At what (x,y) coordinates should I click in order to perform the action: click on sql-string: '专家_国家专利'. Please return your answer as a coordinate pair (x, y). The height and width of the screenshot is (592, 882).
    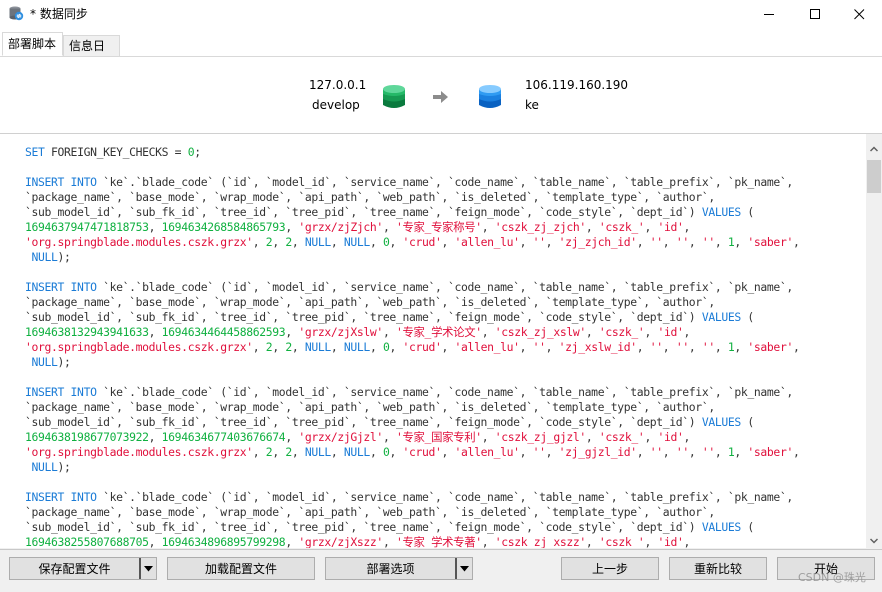
    Looking at the image, I should click on (438, 437).